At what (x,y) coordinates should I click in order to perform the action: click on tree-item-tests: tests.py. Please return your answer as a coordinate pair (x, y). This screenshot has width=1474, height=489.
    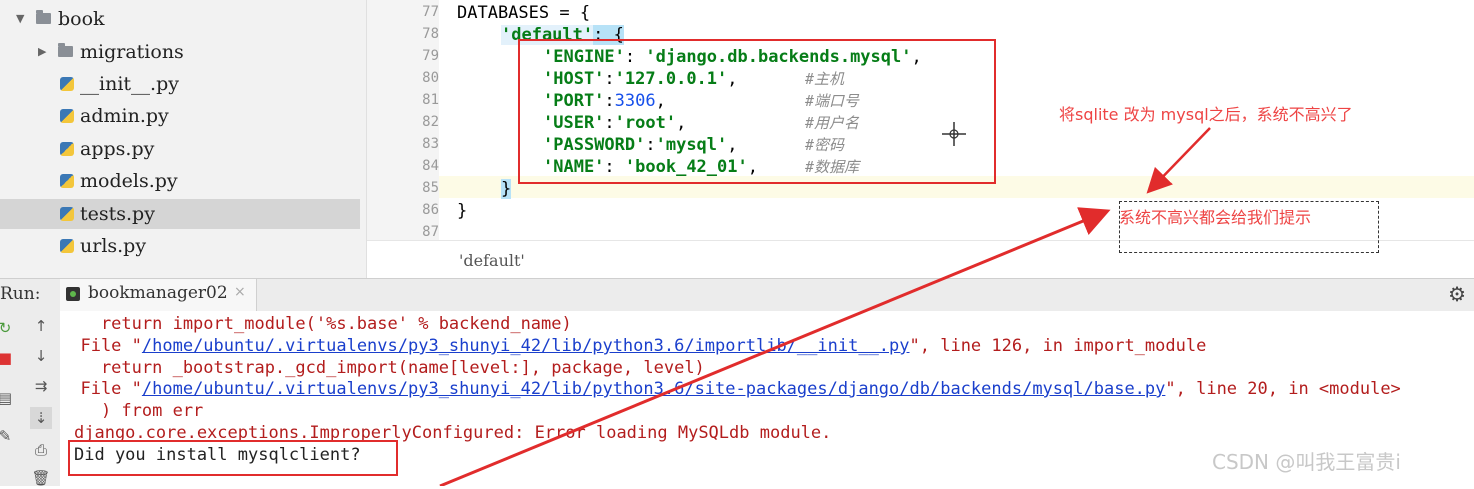
    Looking at the image, I should click on (180, 214).